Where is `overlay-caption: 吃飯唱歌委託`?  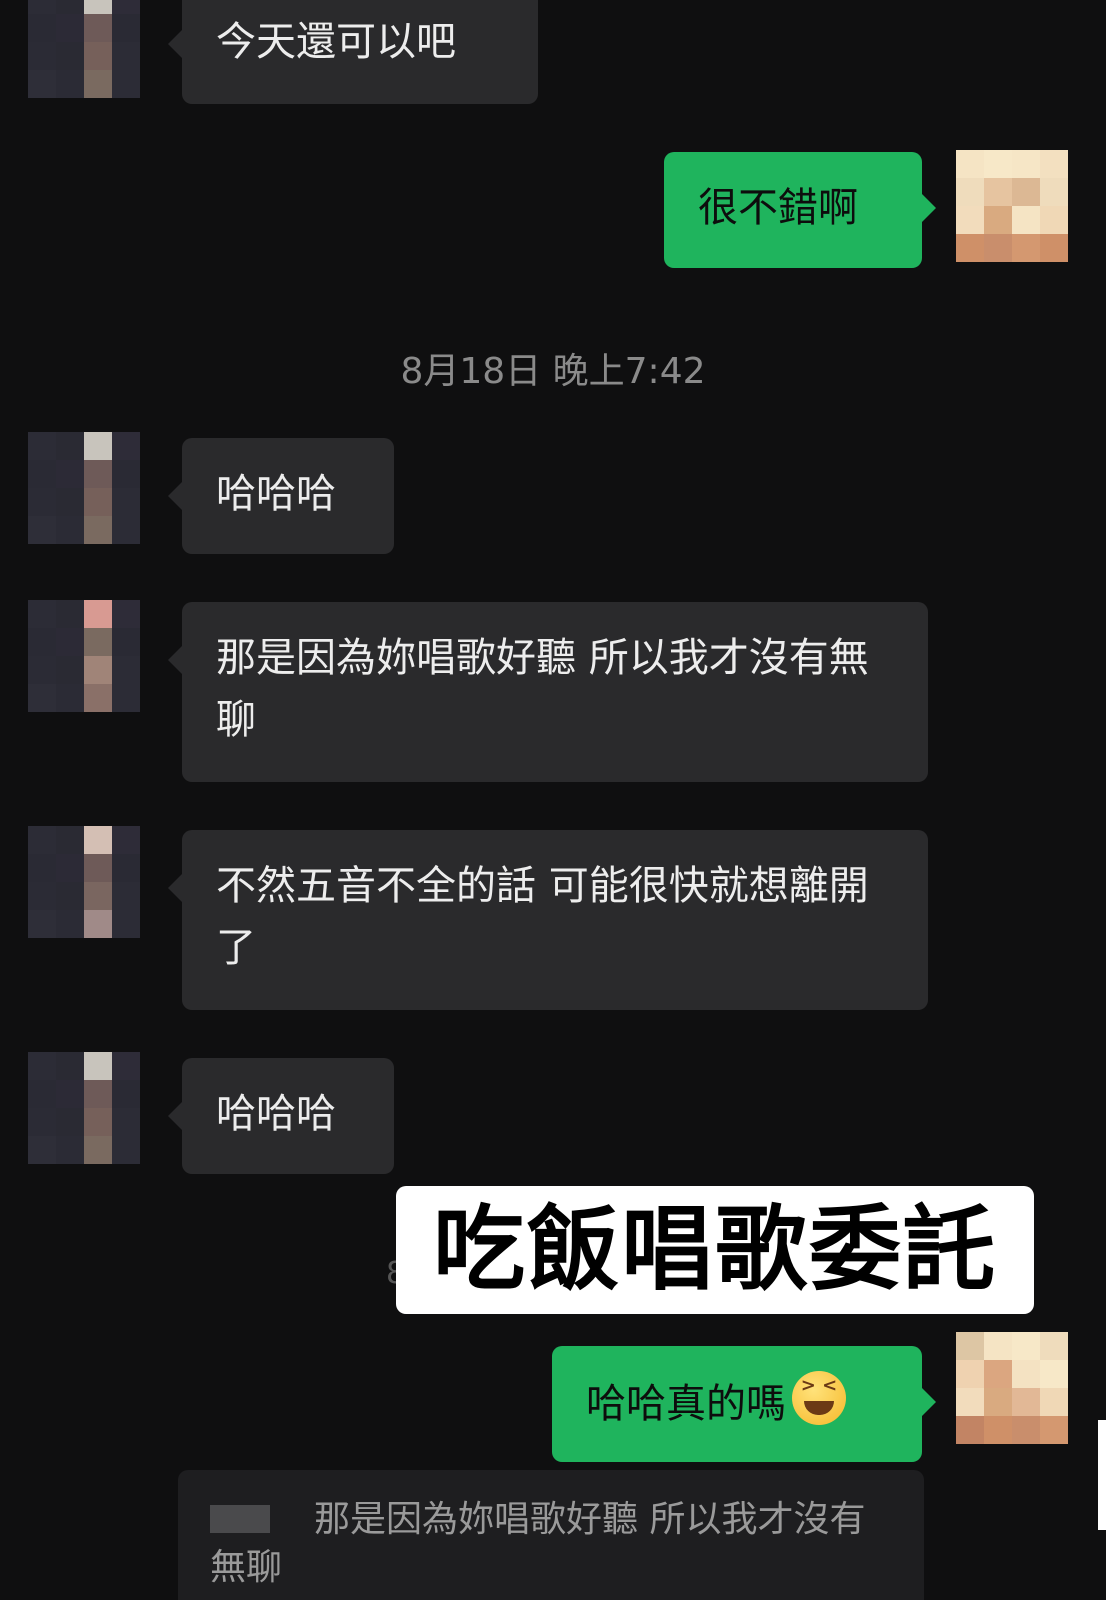 overlay-caption: 吃飯唱歌委託 is located at coordinates (715, 1250).